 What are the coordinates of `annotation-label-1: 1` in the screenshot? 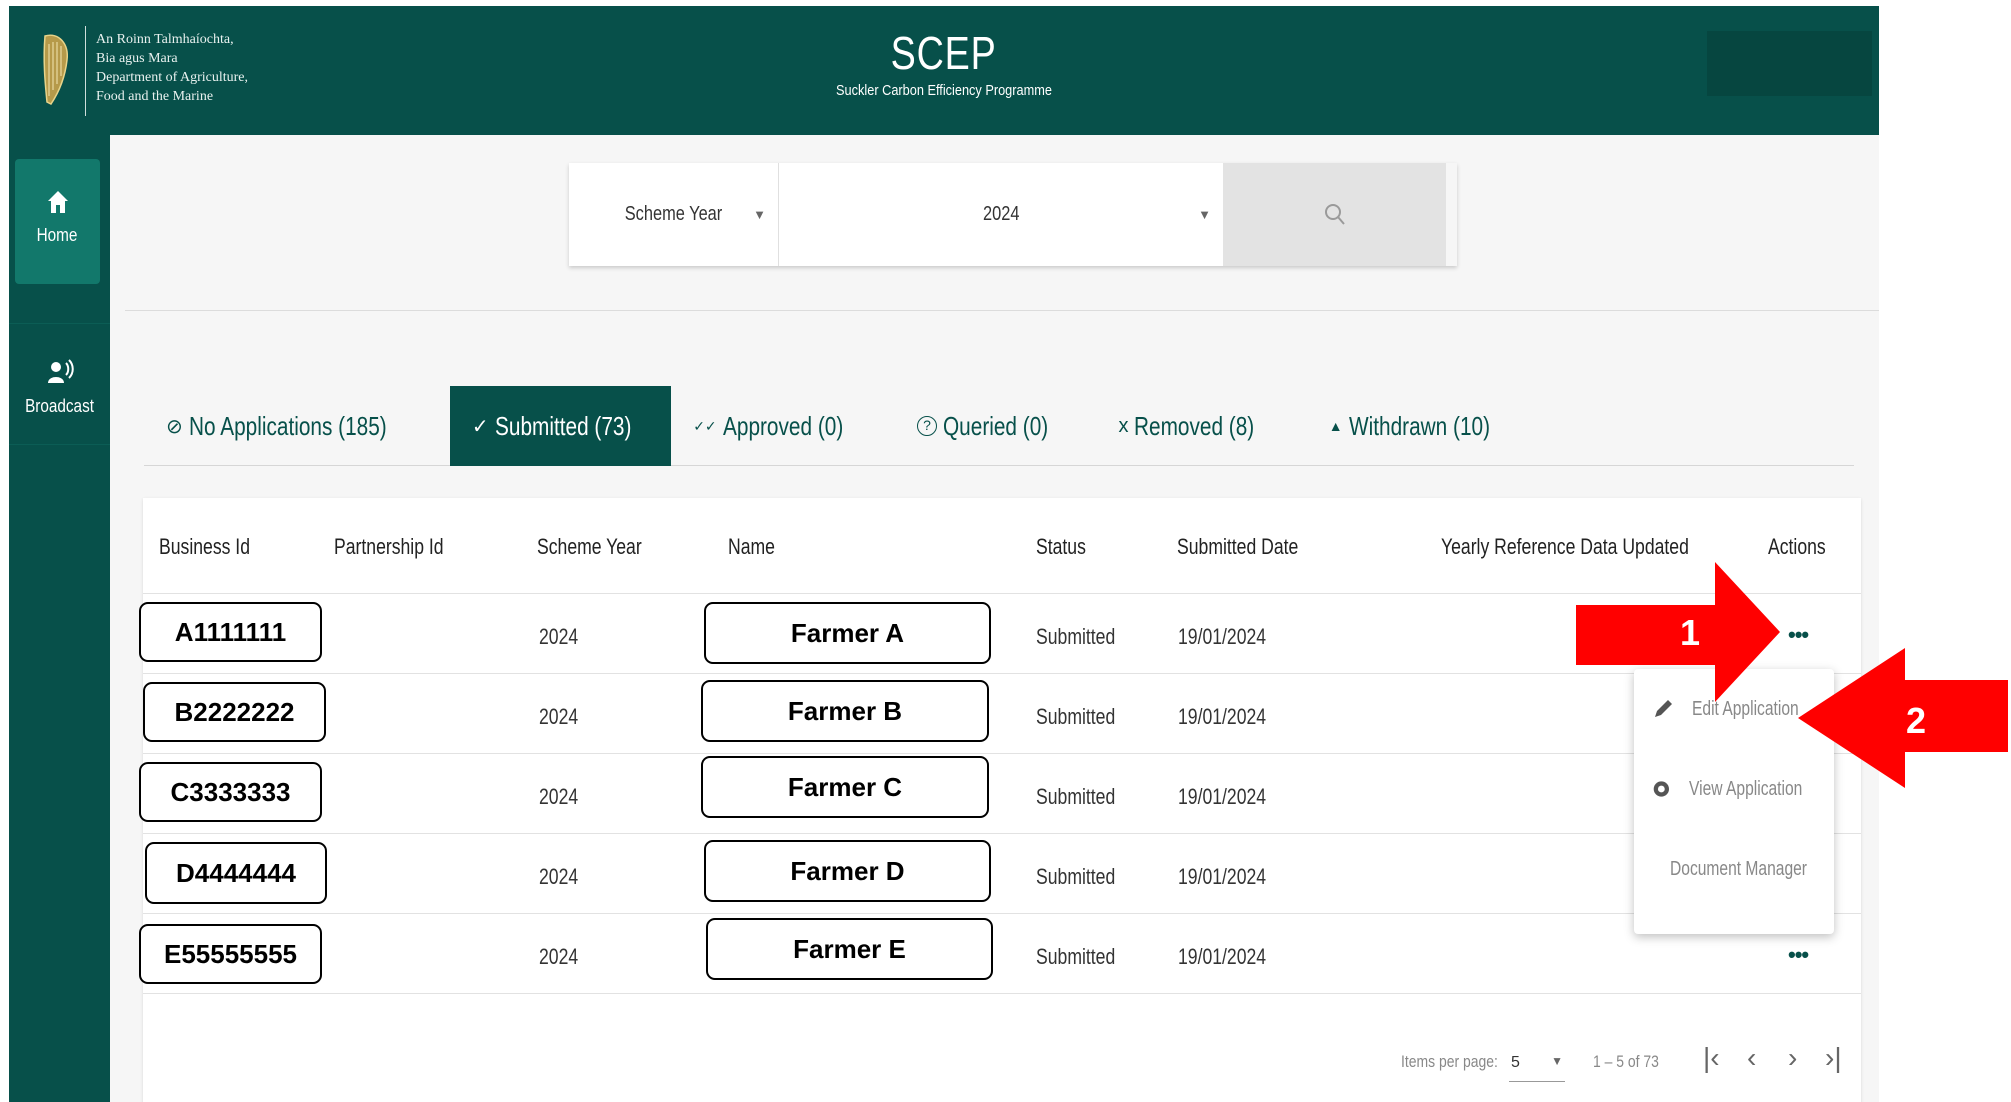 It's located at (1690, 632).